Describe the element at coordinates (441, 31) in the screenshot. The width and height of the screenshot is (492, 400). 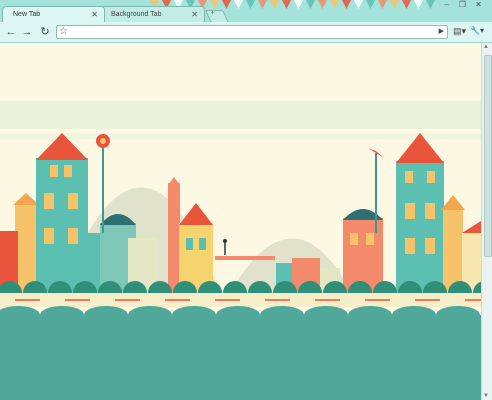
I see `go-icon: ▶` at that location.